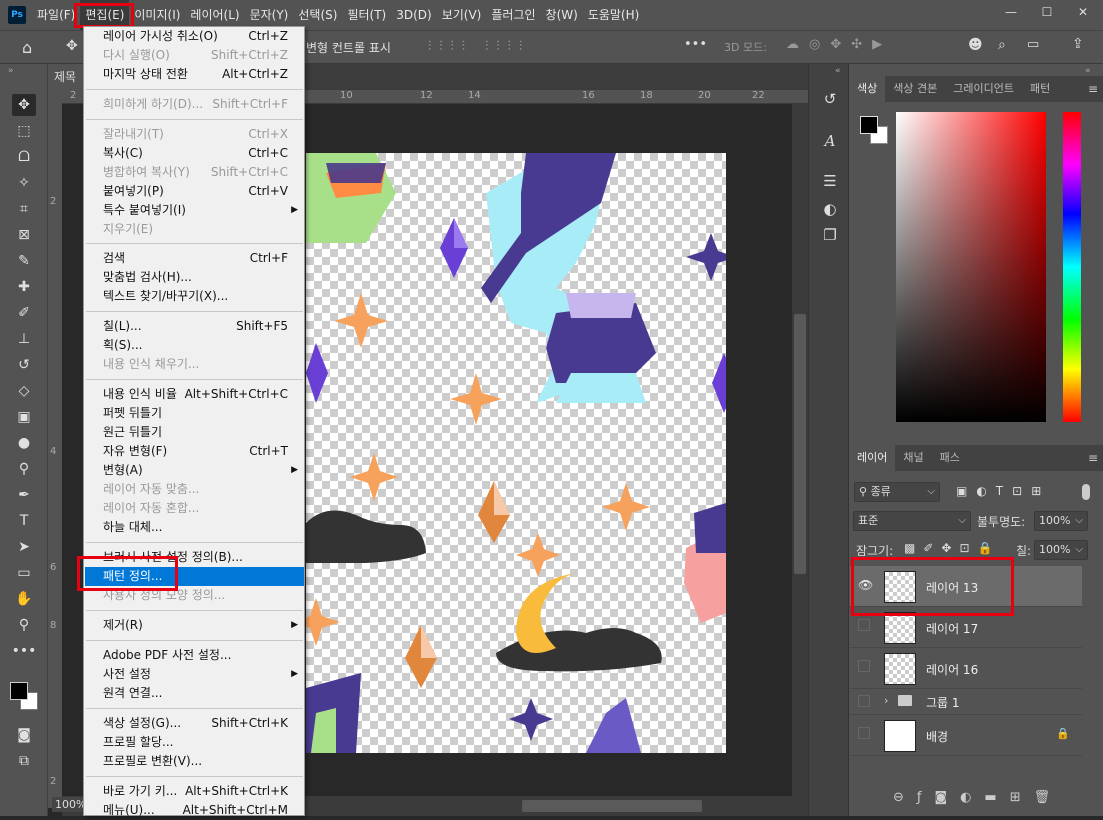 The height and width of the screenshot is (820, 1103). What do you see at coordinates (562, 15) in the screenshot?
I see `menu-window: 창(W)` at bounding box center [562, 15].